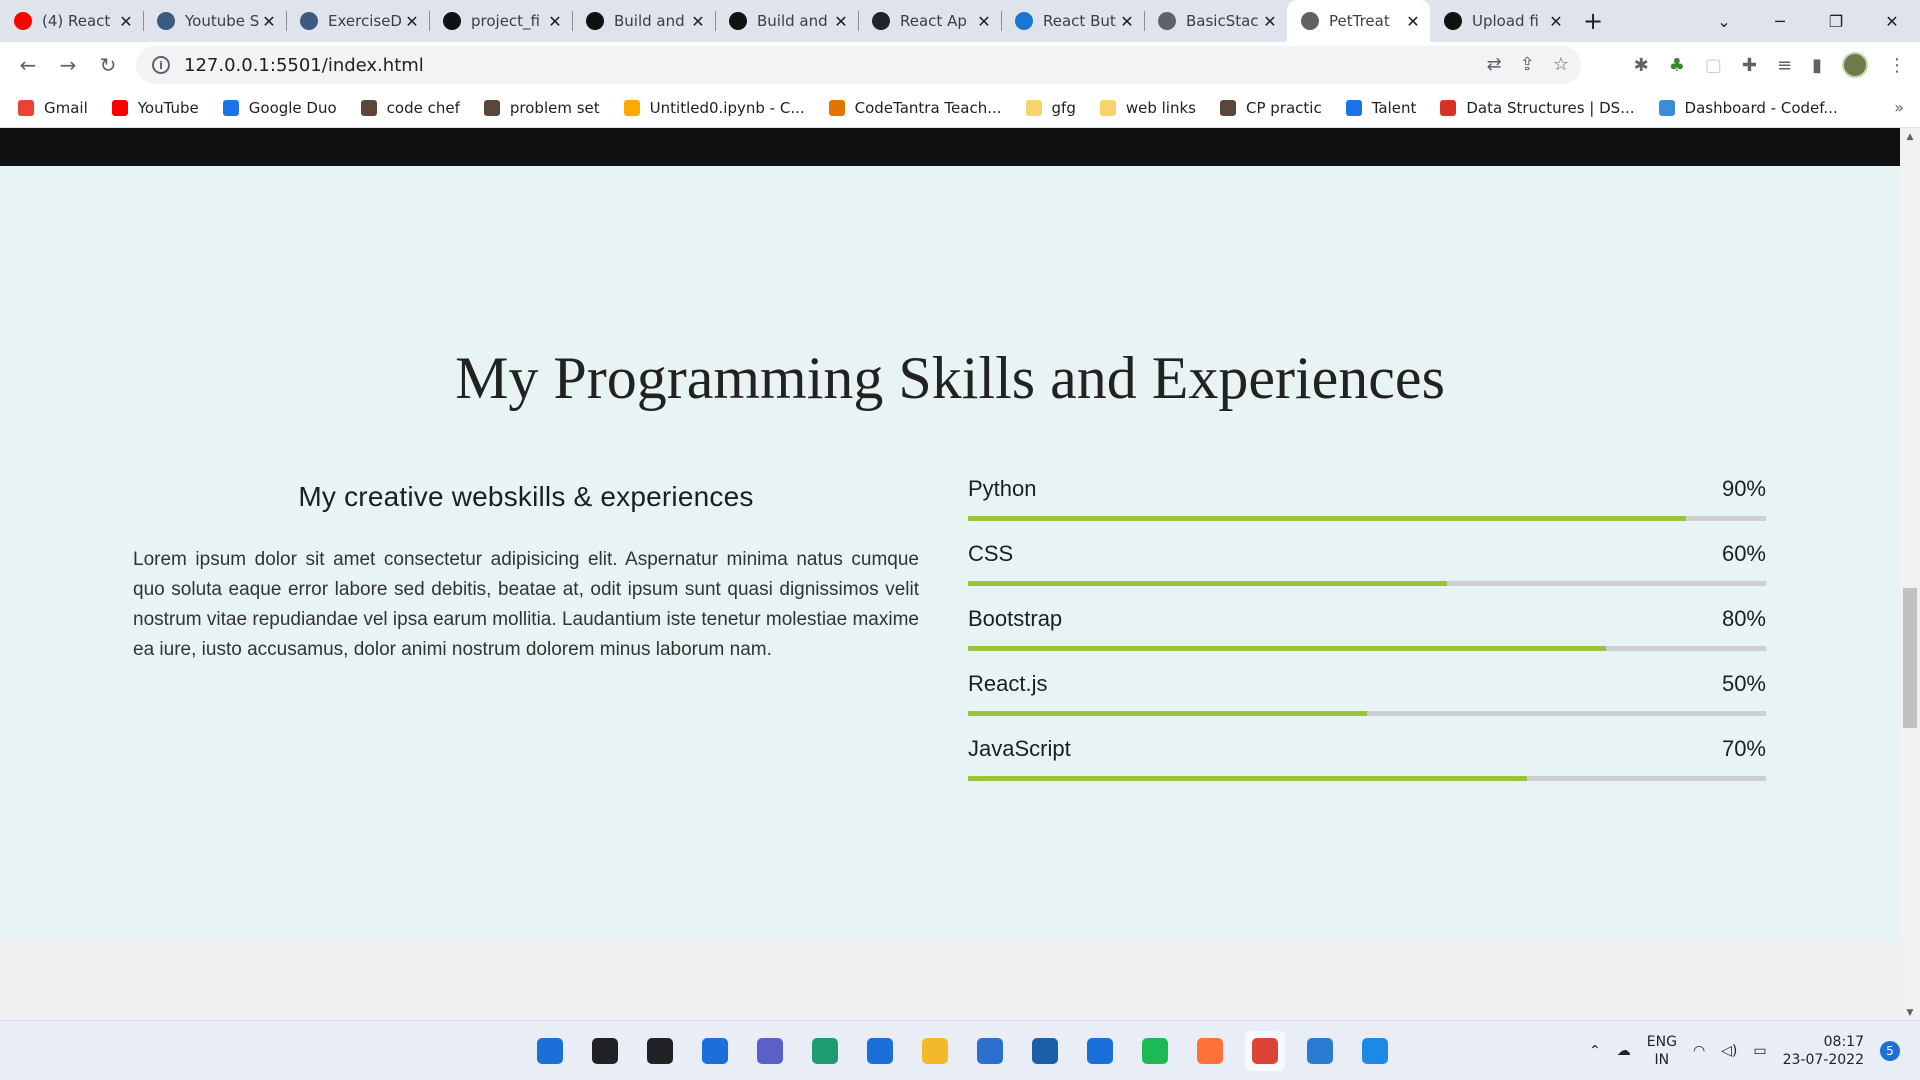 This screenshot has height=1080, width=1920. I want to click on spotify-icon, so click(1155, 1051).